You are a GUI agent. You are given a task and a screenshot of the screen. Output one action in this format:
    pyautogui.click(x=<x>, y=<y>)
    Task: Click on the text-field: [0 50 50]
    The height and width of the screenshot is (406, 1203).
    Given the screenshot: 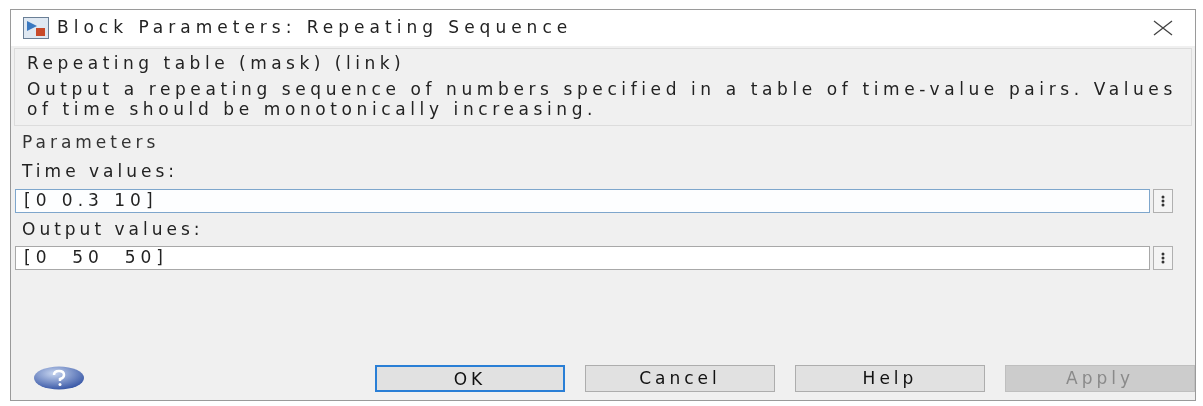 What is the action you would take?
    pyautogui.click(x=582, y=258)
    